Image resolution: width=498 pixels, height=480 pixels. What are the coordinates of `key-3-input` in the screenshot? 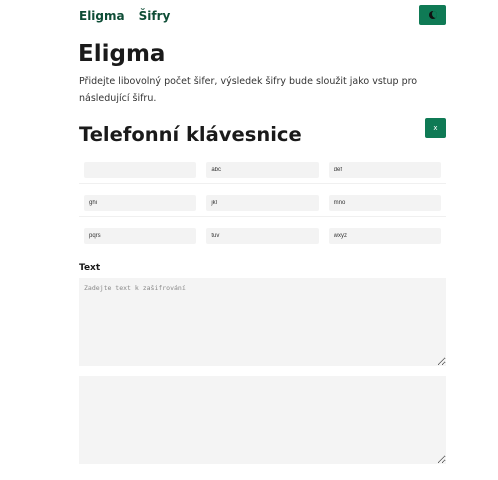 It's located at (384, 170).